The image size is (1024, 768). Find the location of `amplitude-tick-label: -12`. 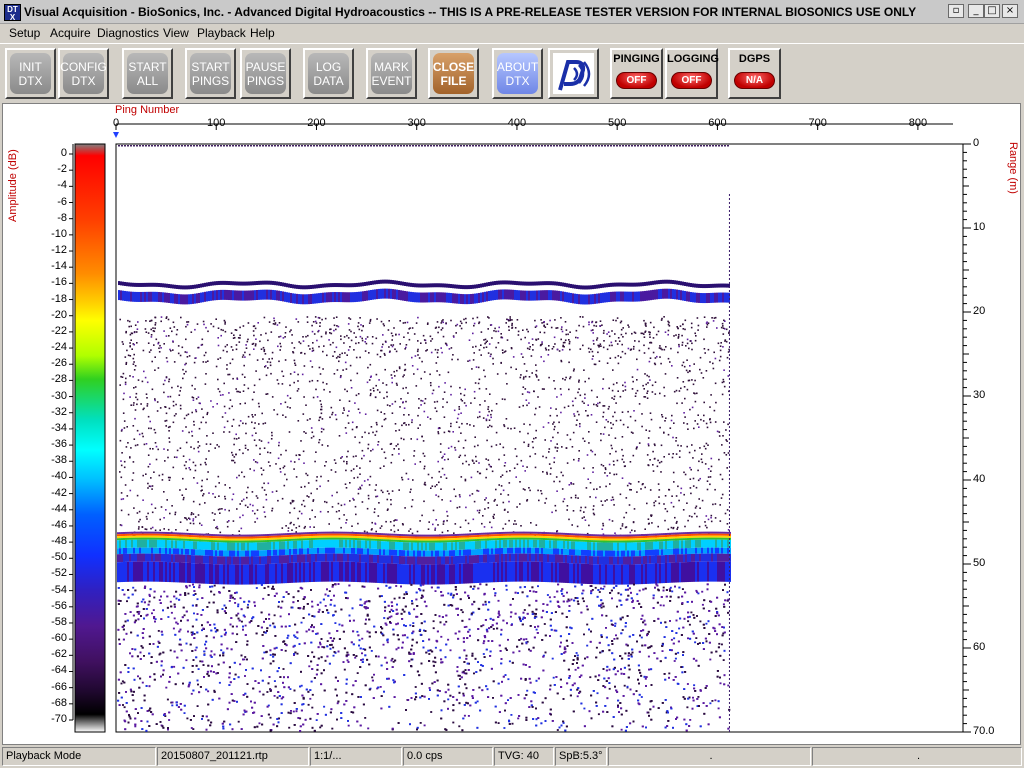

amplitude-tick-label: -12 is located at coordinates (59, 250).